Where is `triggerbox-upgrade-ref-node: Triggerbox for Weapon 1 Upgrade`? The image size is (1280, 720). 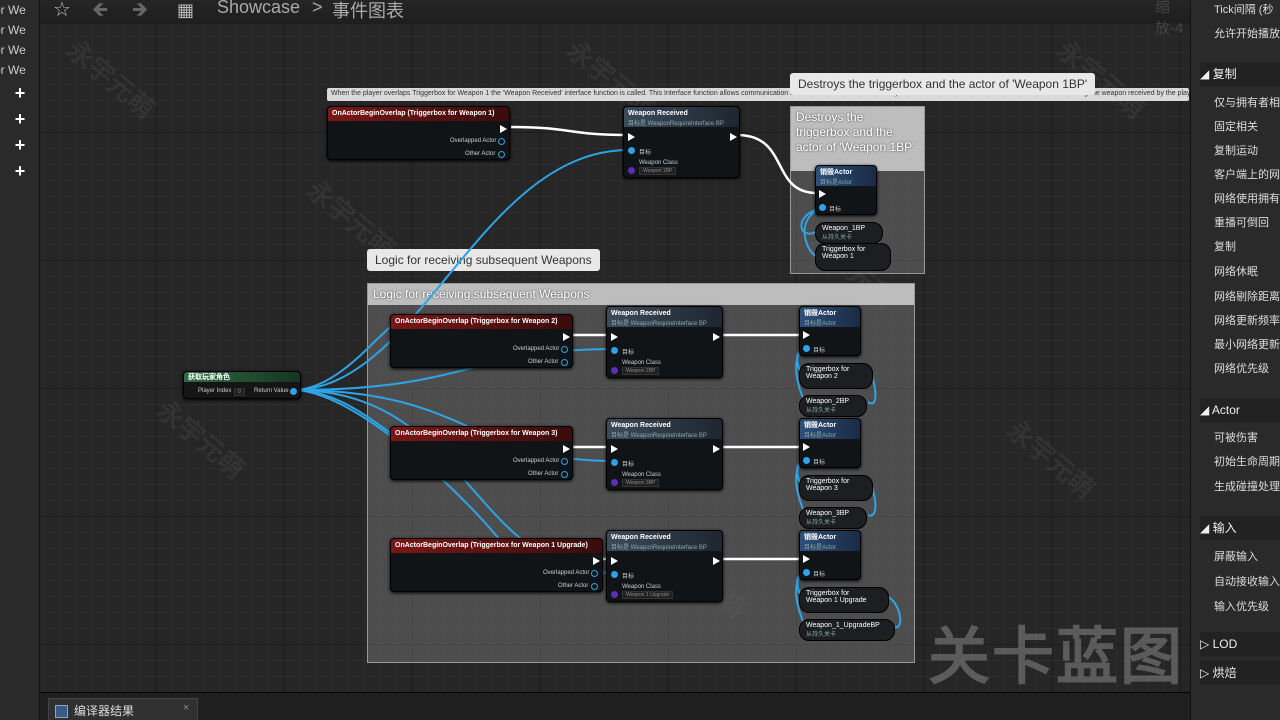 triggerbox-upgrade-ref-node: Triggerbox for Weapon 1 Upgrade is located at coordinates (844, 600).